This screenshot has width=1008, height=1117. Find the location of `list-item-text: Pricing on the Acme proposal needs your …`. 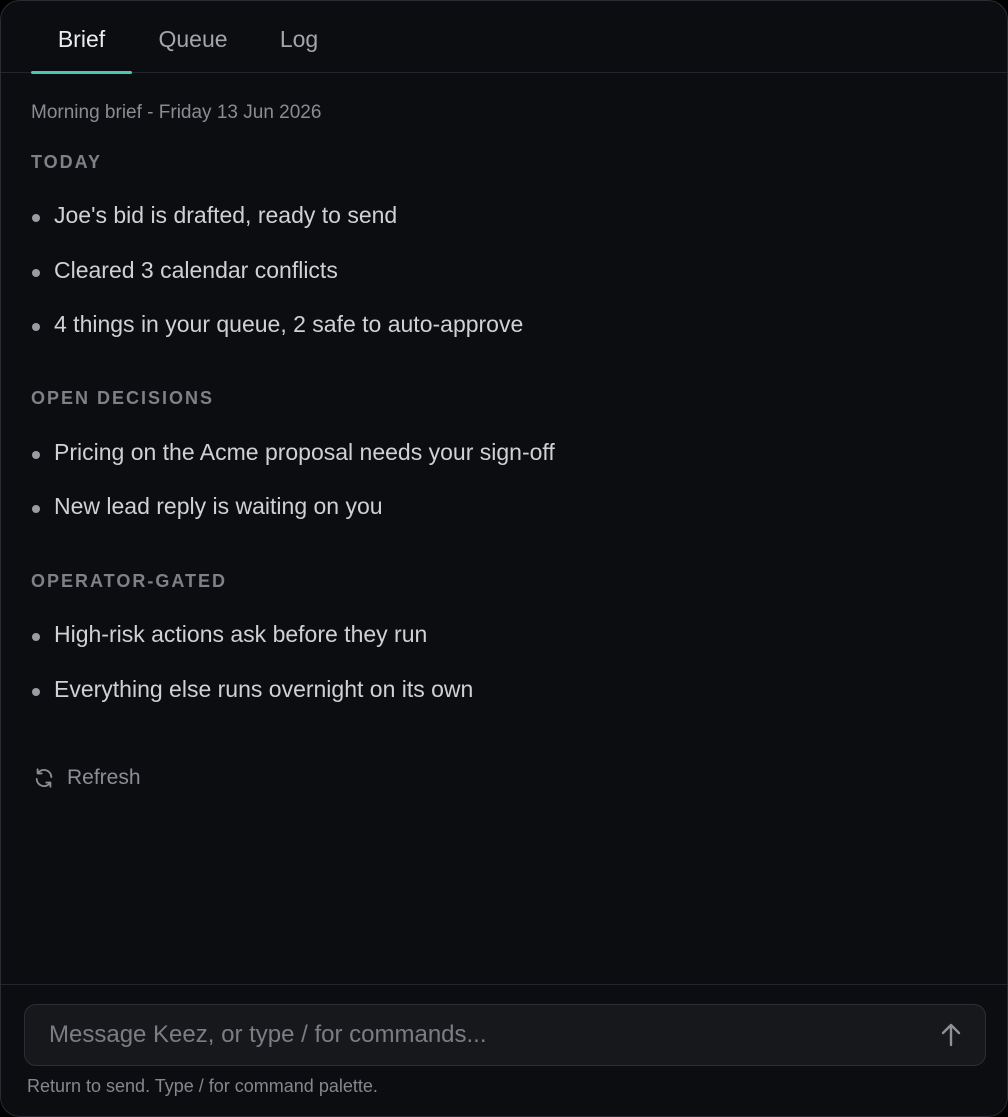

list-item-text: Pricing on the Acme proposal needs your … is located at coordinates (304, 452).